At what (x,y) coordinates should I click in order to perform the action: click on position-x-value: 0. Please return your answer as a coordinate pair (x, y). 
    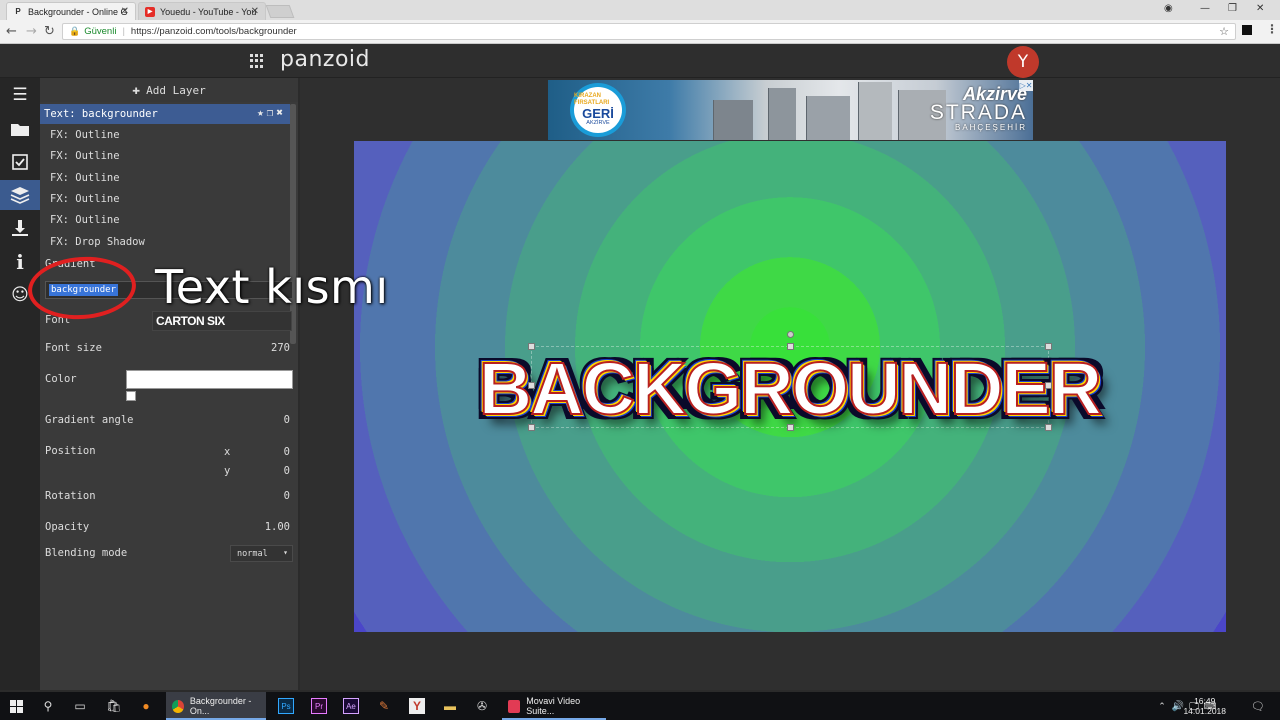
    Looking at the image, I should click on (287, 452).